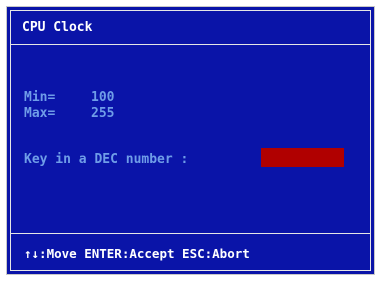 Image resolution: width=385 pixels, height=283 pixels. Describe the element at coordinates (40, 113) in the screenshot. I see `max-label: Max=` at that location.